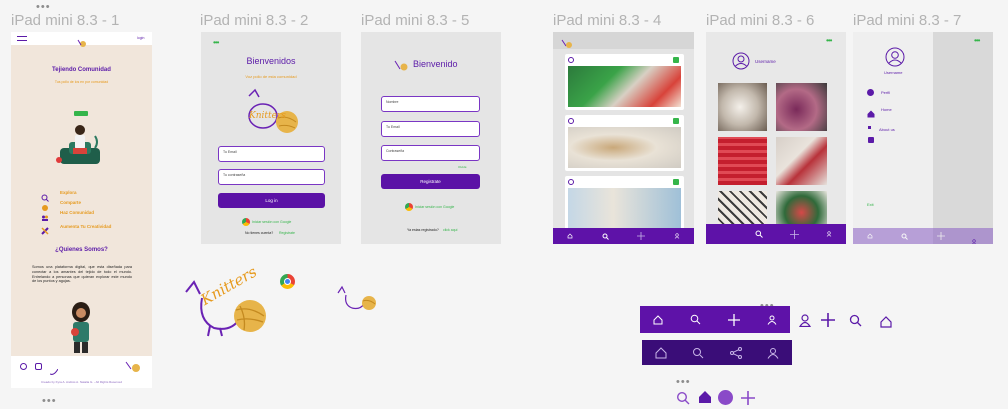 This screenshot has width=1008, height=409. I want to click on menu-exit: Exit, so click(870, 204).